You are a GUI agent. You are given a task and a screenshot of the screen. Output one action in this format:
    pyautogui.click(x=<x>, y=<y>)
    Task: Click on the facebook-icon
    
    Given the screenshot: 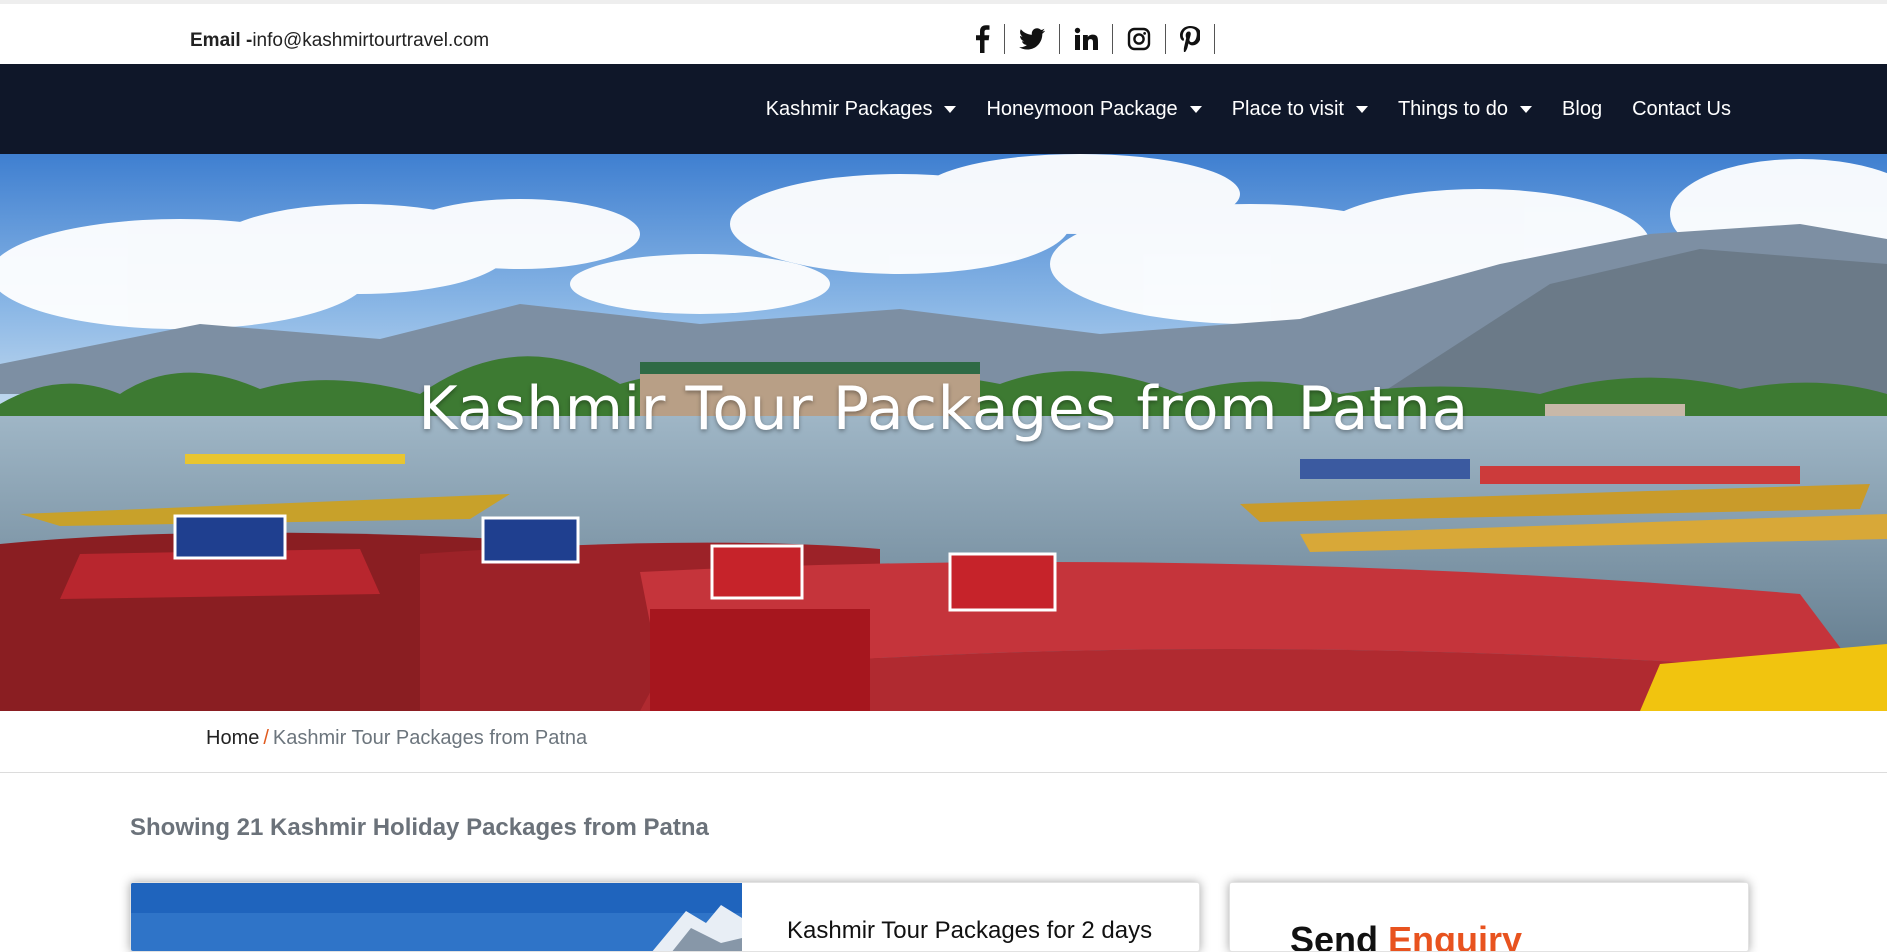 What is the action you would take?
    pyautogui.click(x=983, y=39)
    